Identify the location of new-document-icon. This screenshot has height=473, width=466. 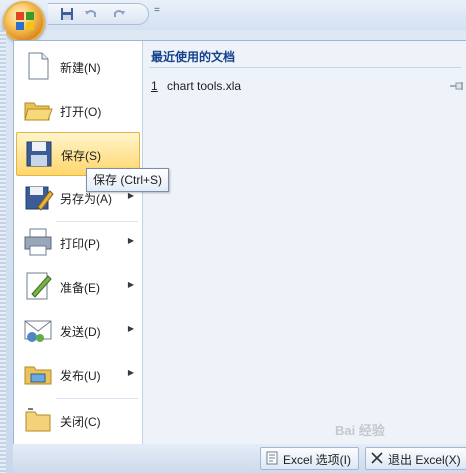
(38, 66).